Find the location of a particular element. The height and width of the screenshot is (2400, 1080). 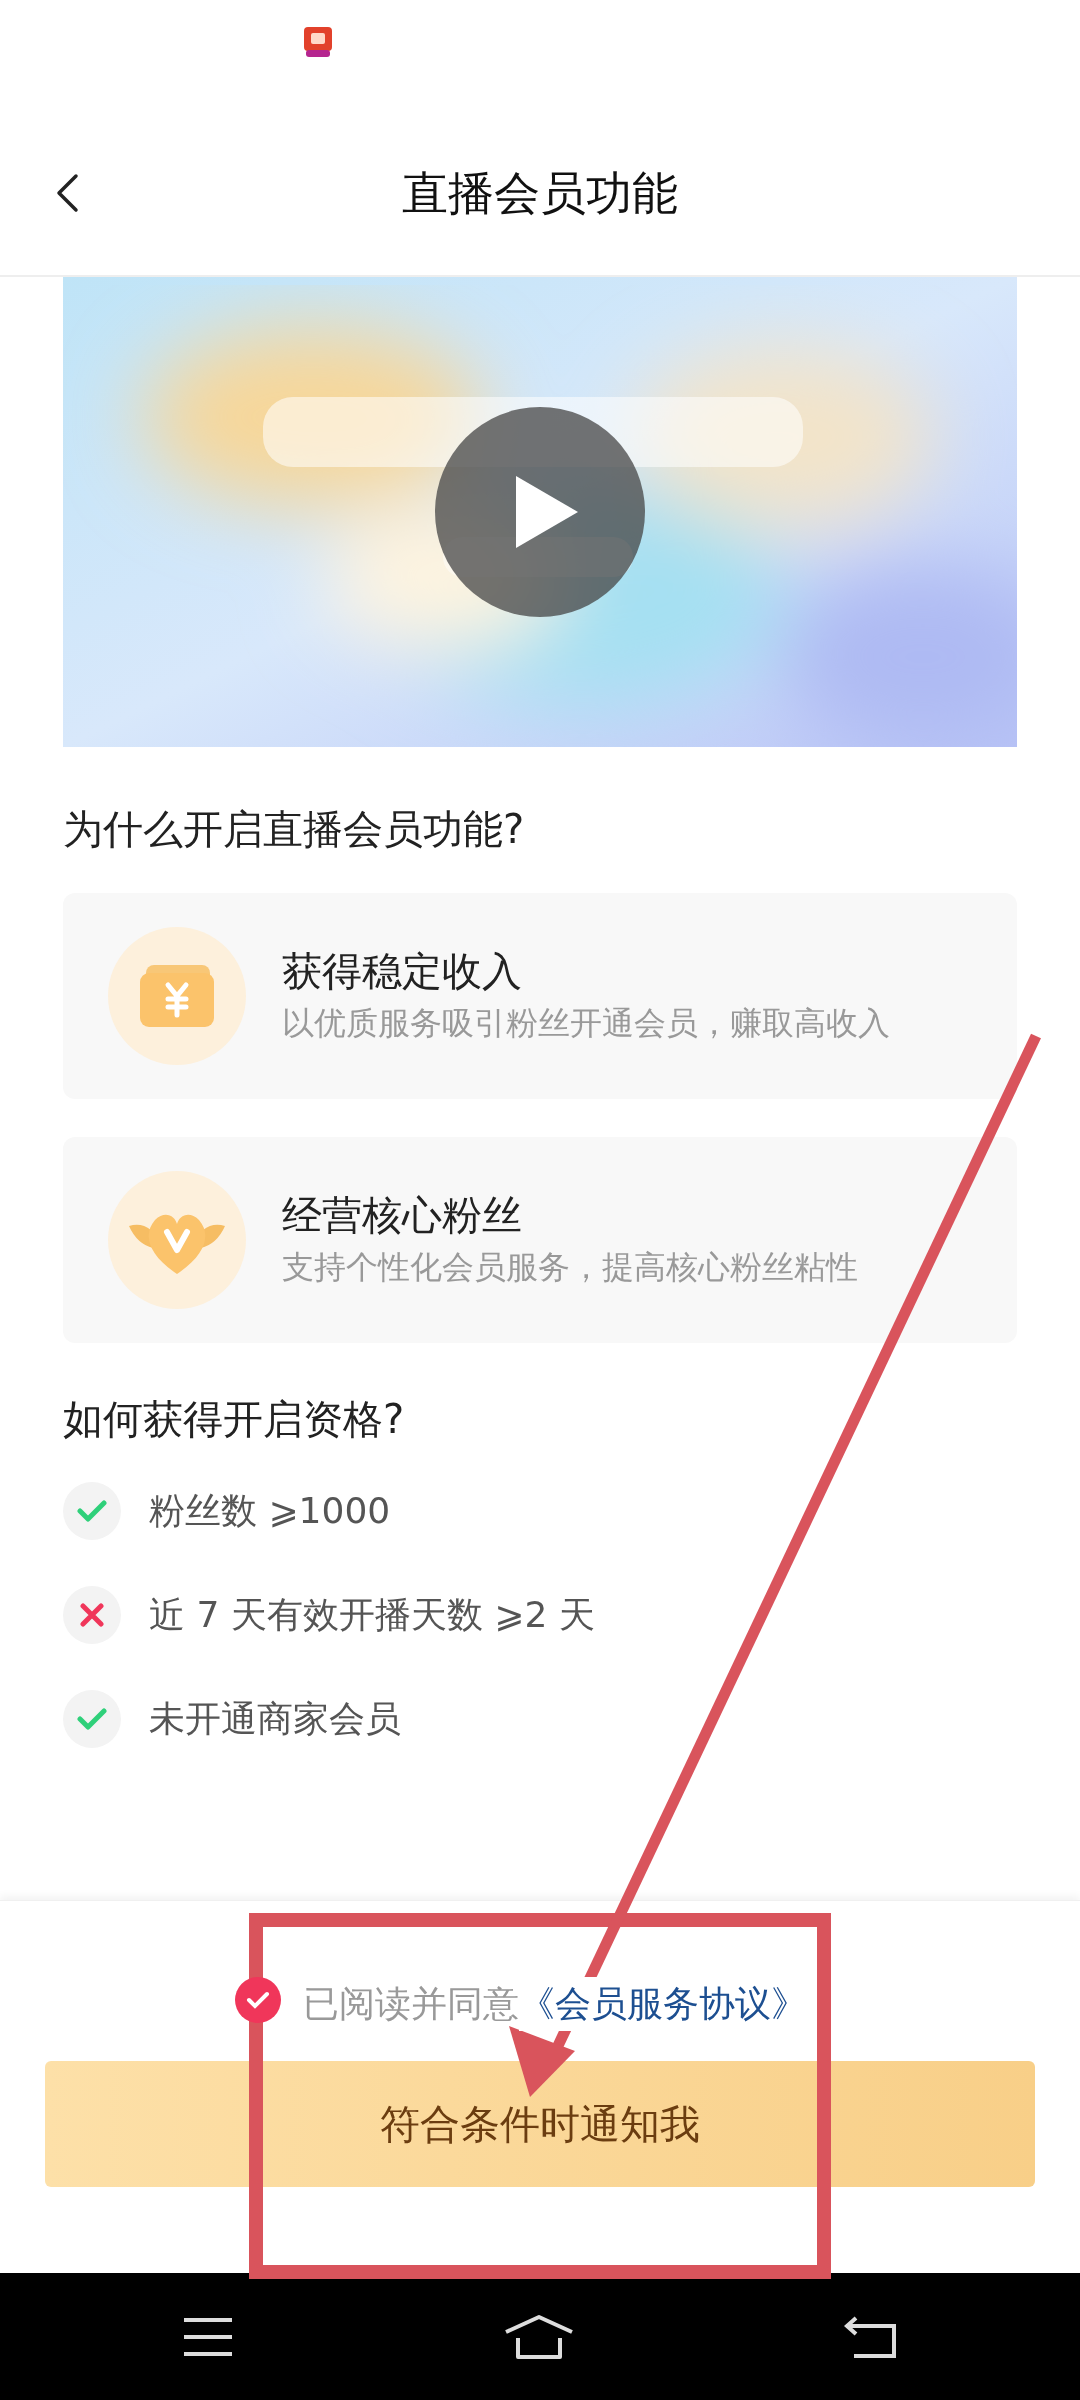

home-icon is located at coordinates (539, 2336).